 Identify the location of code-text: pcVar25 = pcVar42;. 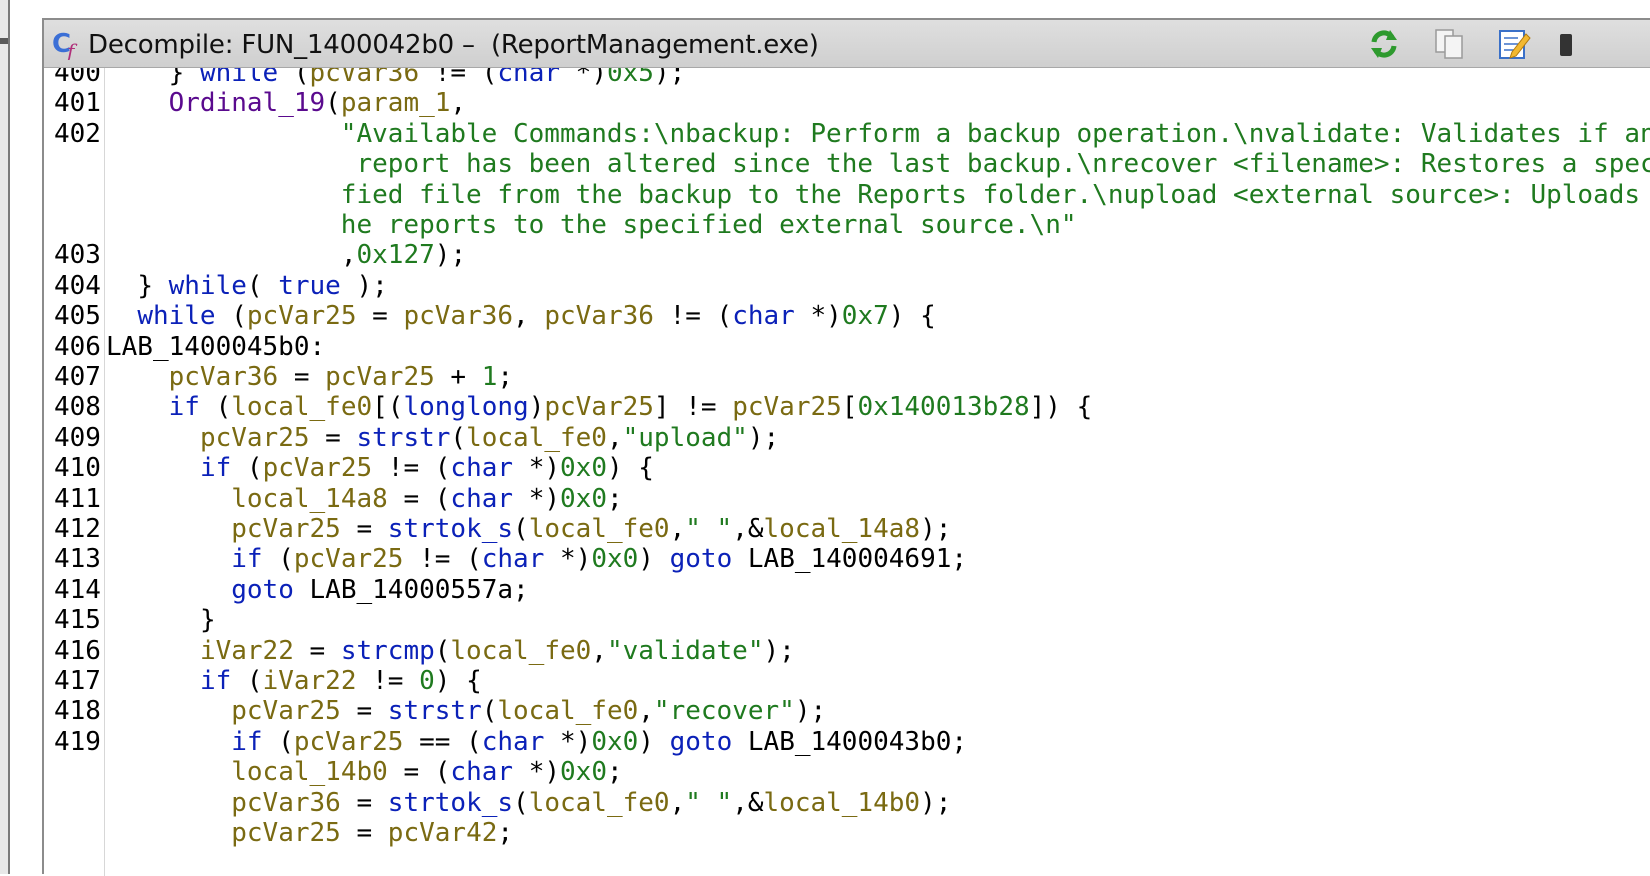
(309, 833).